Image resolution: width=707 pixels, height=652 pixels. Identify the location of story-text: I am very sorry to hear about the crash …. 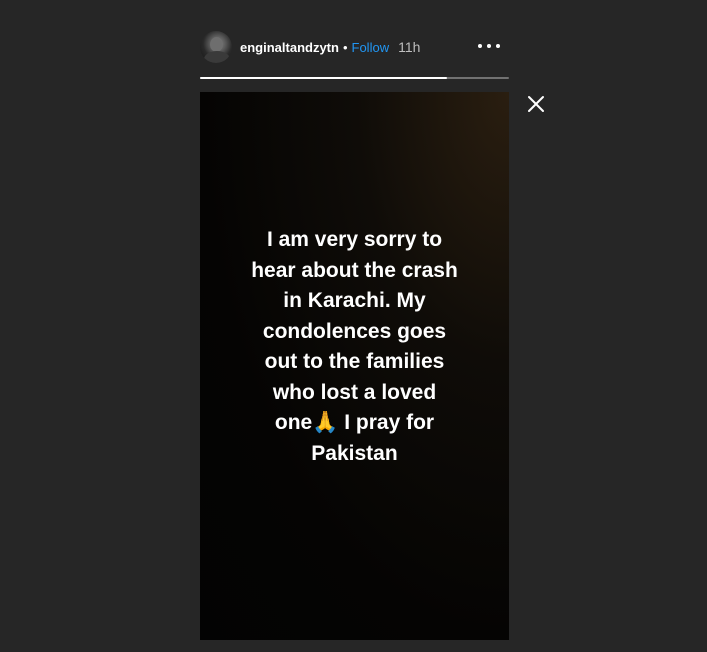
(354, 346).